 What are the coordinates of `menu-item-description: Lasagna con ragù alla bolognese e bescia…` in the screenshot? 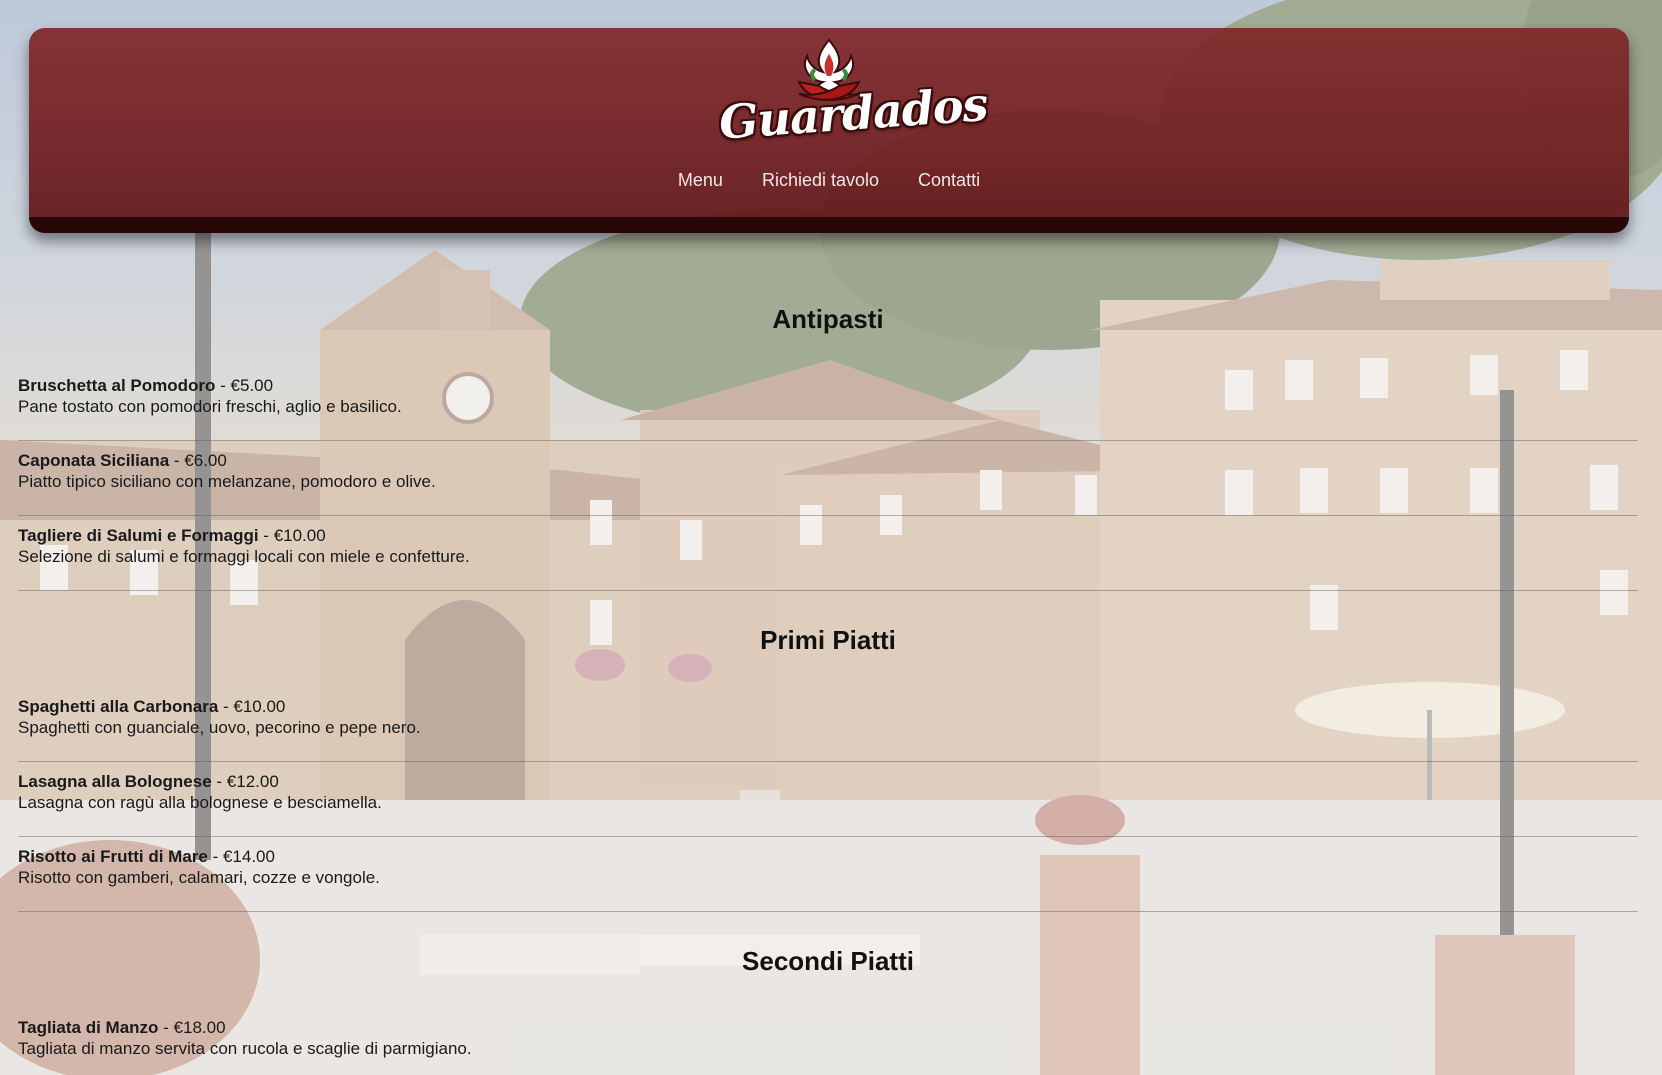 It's located at (200, 802).